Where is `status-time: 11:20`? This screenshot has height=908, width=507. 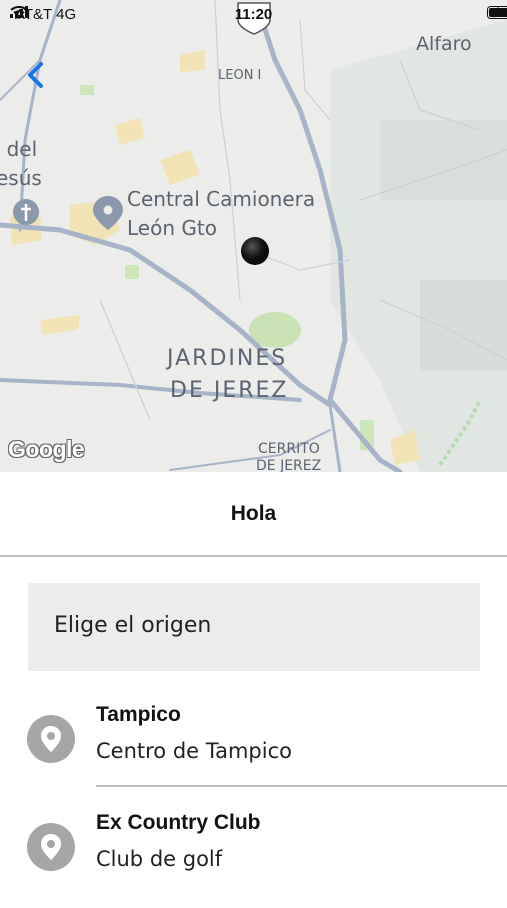 status-time: 11:20 is located at coordinates (253, 14).